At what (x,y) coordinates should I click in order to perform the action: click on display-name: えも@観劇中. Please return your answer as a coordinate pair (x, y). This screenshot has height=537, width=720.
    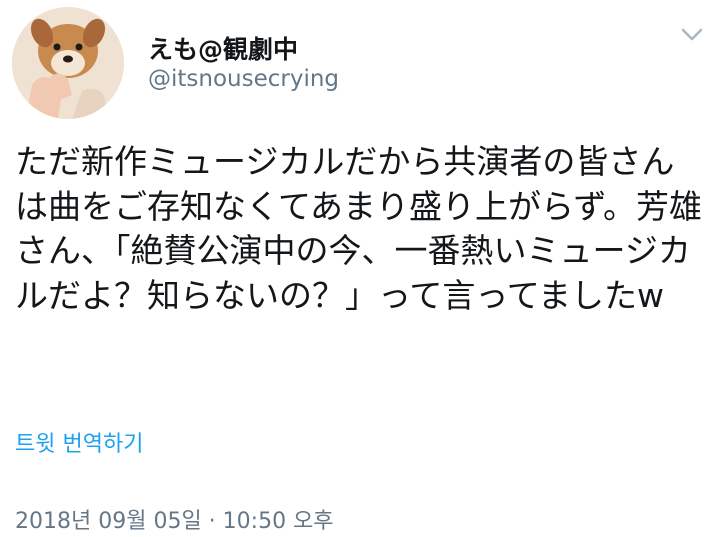
    Looking at the image, I should click on (223, 48).